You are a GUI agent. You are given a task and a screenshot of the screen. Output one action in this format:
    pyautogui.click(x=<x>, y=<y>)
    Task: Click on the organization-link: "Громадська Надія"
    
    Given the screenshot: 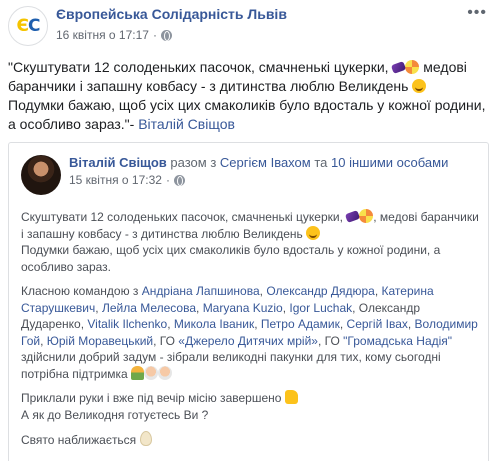 What is the action you would take?
    pyautogui.click(x=397, y=341)
    